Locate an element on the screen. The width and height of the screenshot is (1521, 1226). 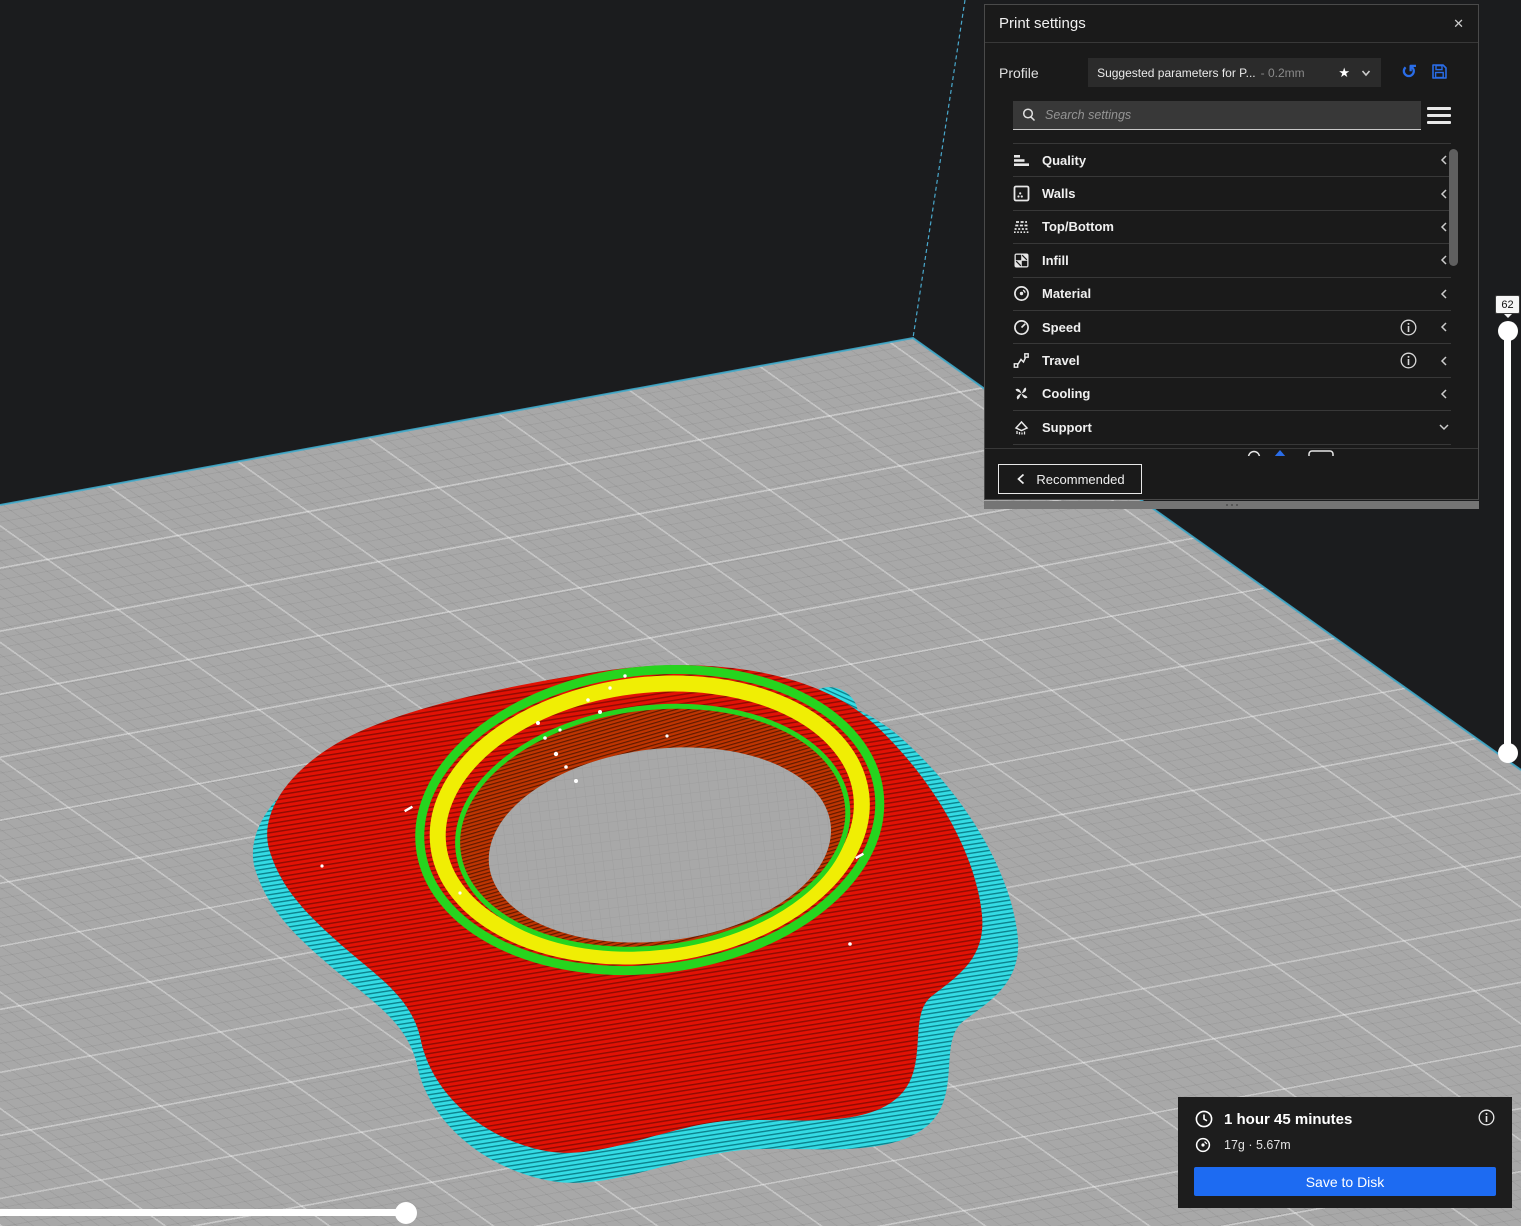
category-walls: Walls is located at coordinates (1232, 194).